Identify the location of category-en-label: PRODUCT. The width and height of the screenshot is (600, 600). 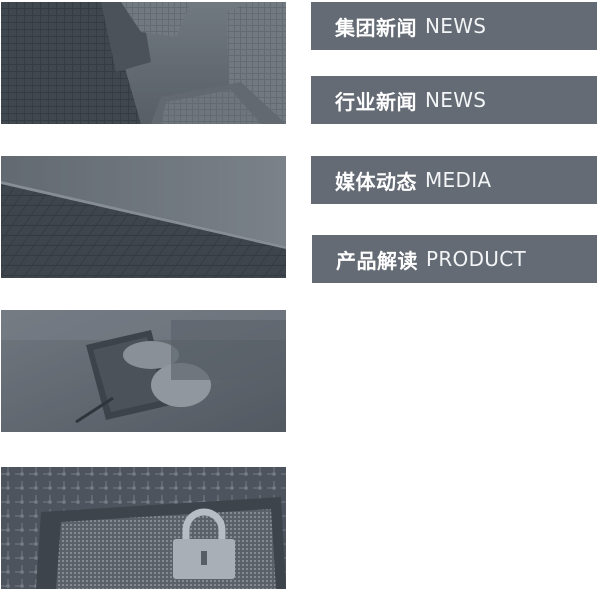
(476, 259).